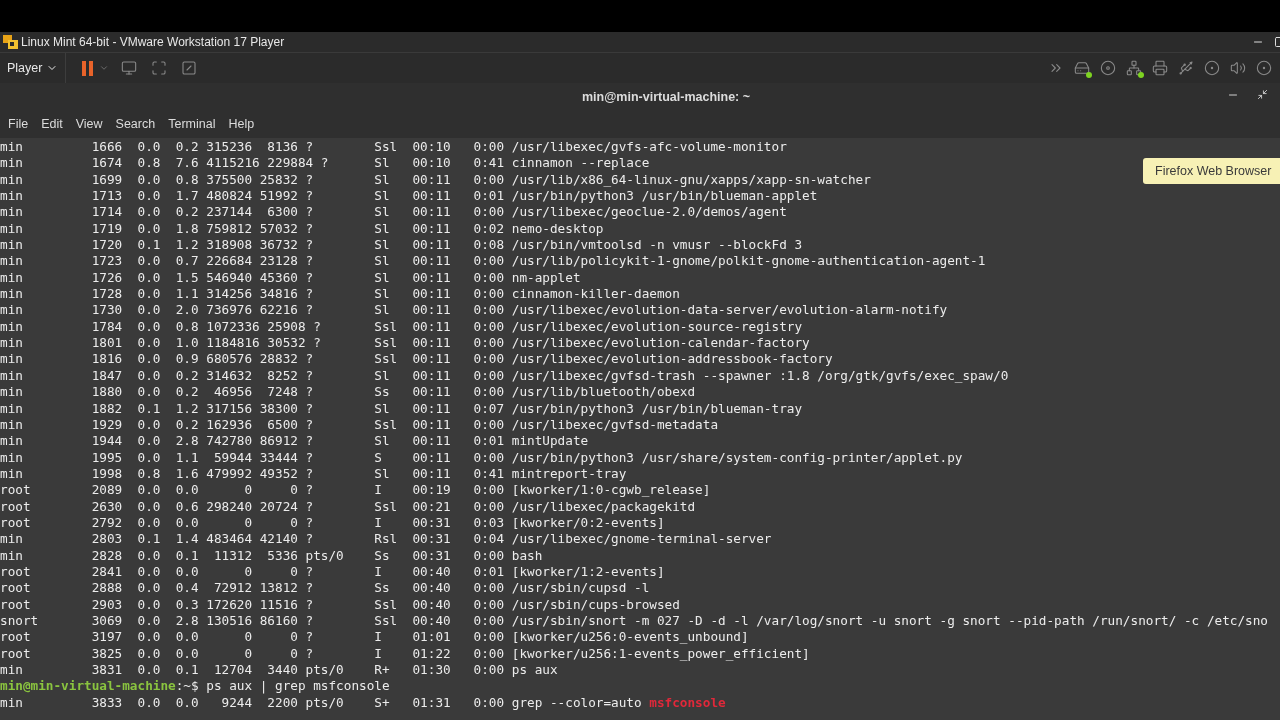 The width and height of the screenshot is (1280, 720). I want to click on menu-item: Search, so click(135, 124).